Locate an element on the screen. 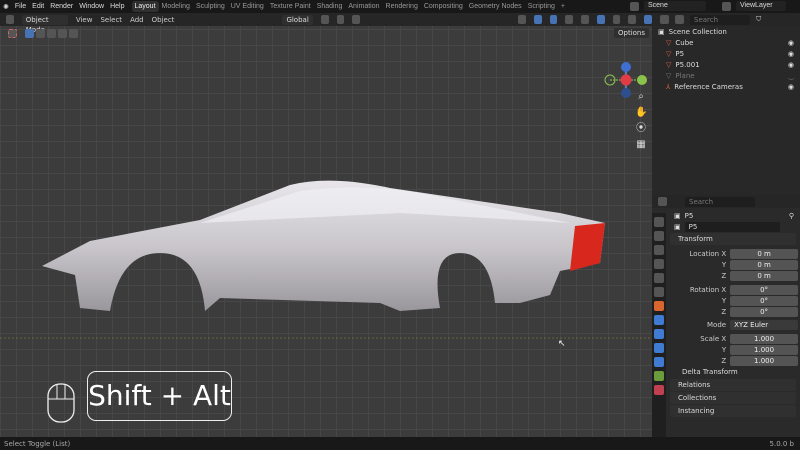  render-tab-icon is located at coordinates (659, 236).